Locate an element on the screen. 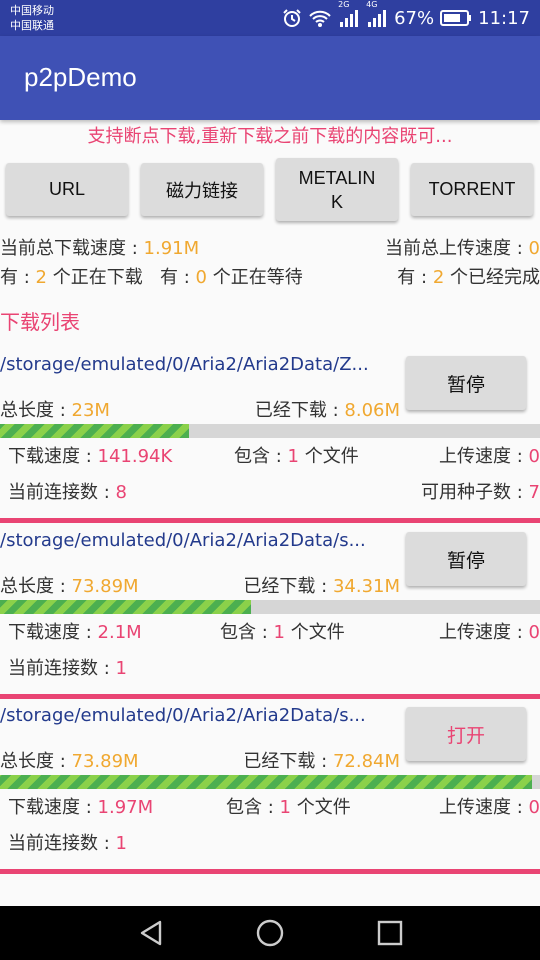 Image resolution: width=540 pixels, height=960 pixels. downloaded-amount: 已经下载 : 8.06M is located at coordinates (327, 409).